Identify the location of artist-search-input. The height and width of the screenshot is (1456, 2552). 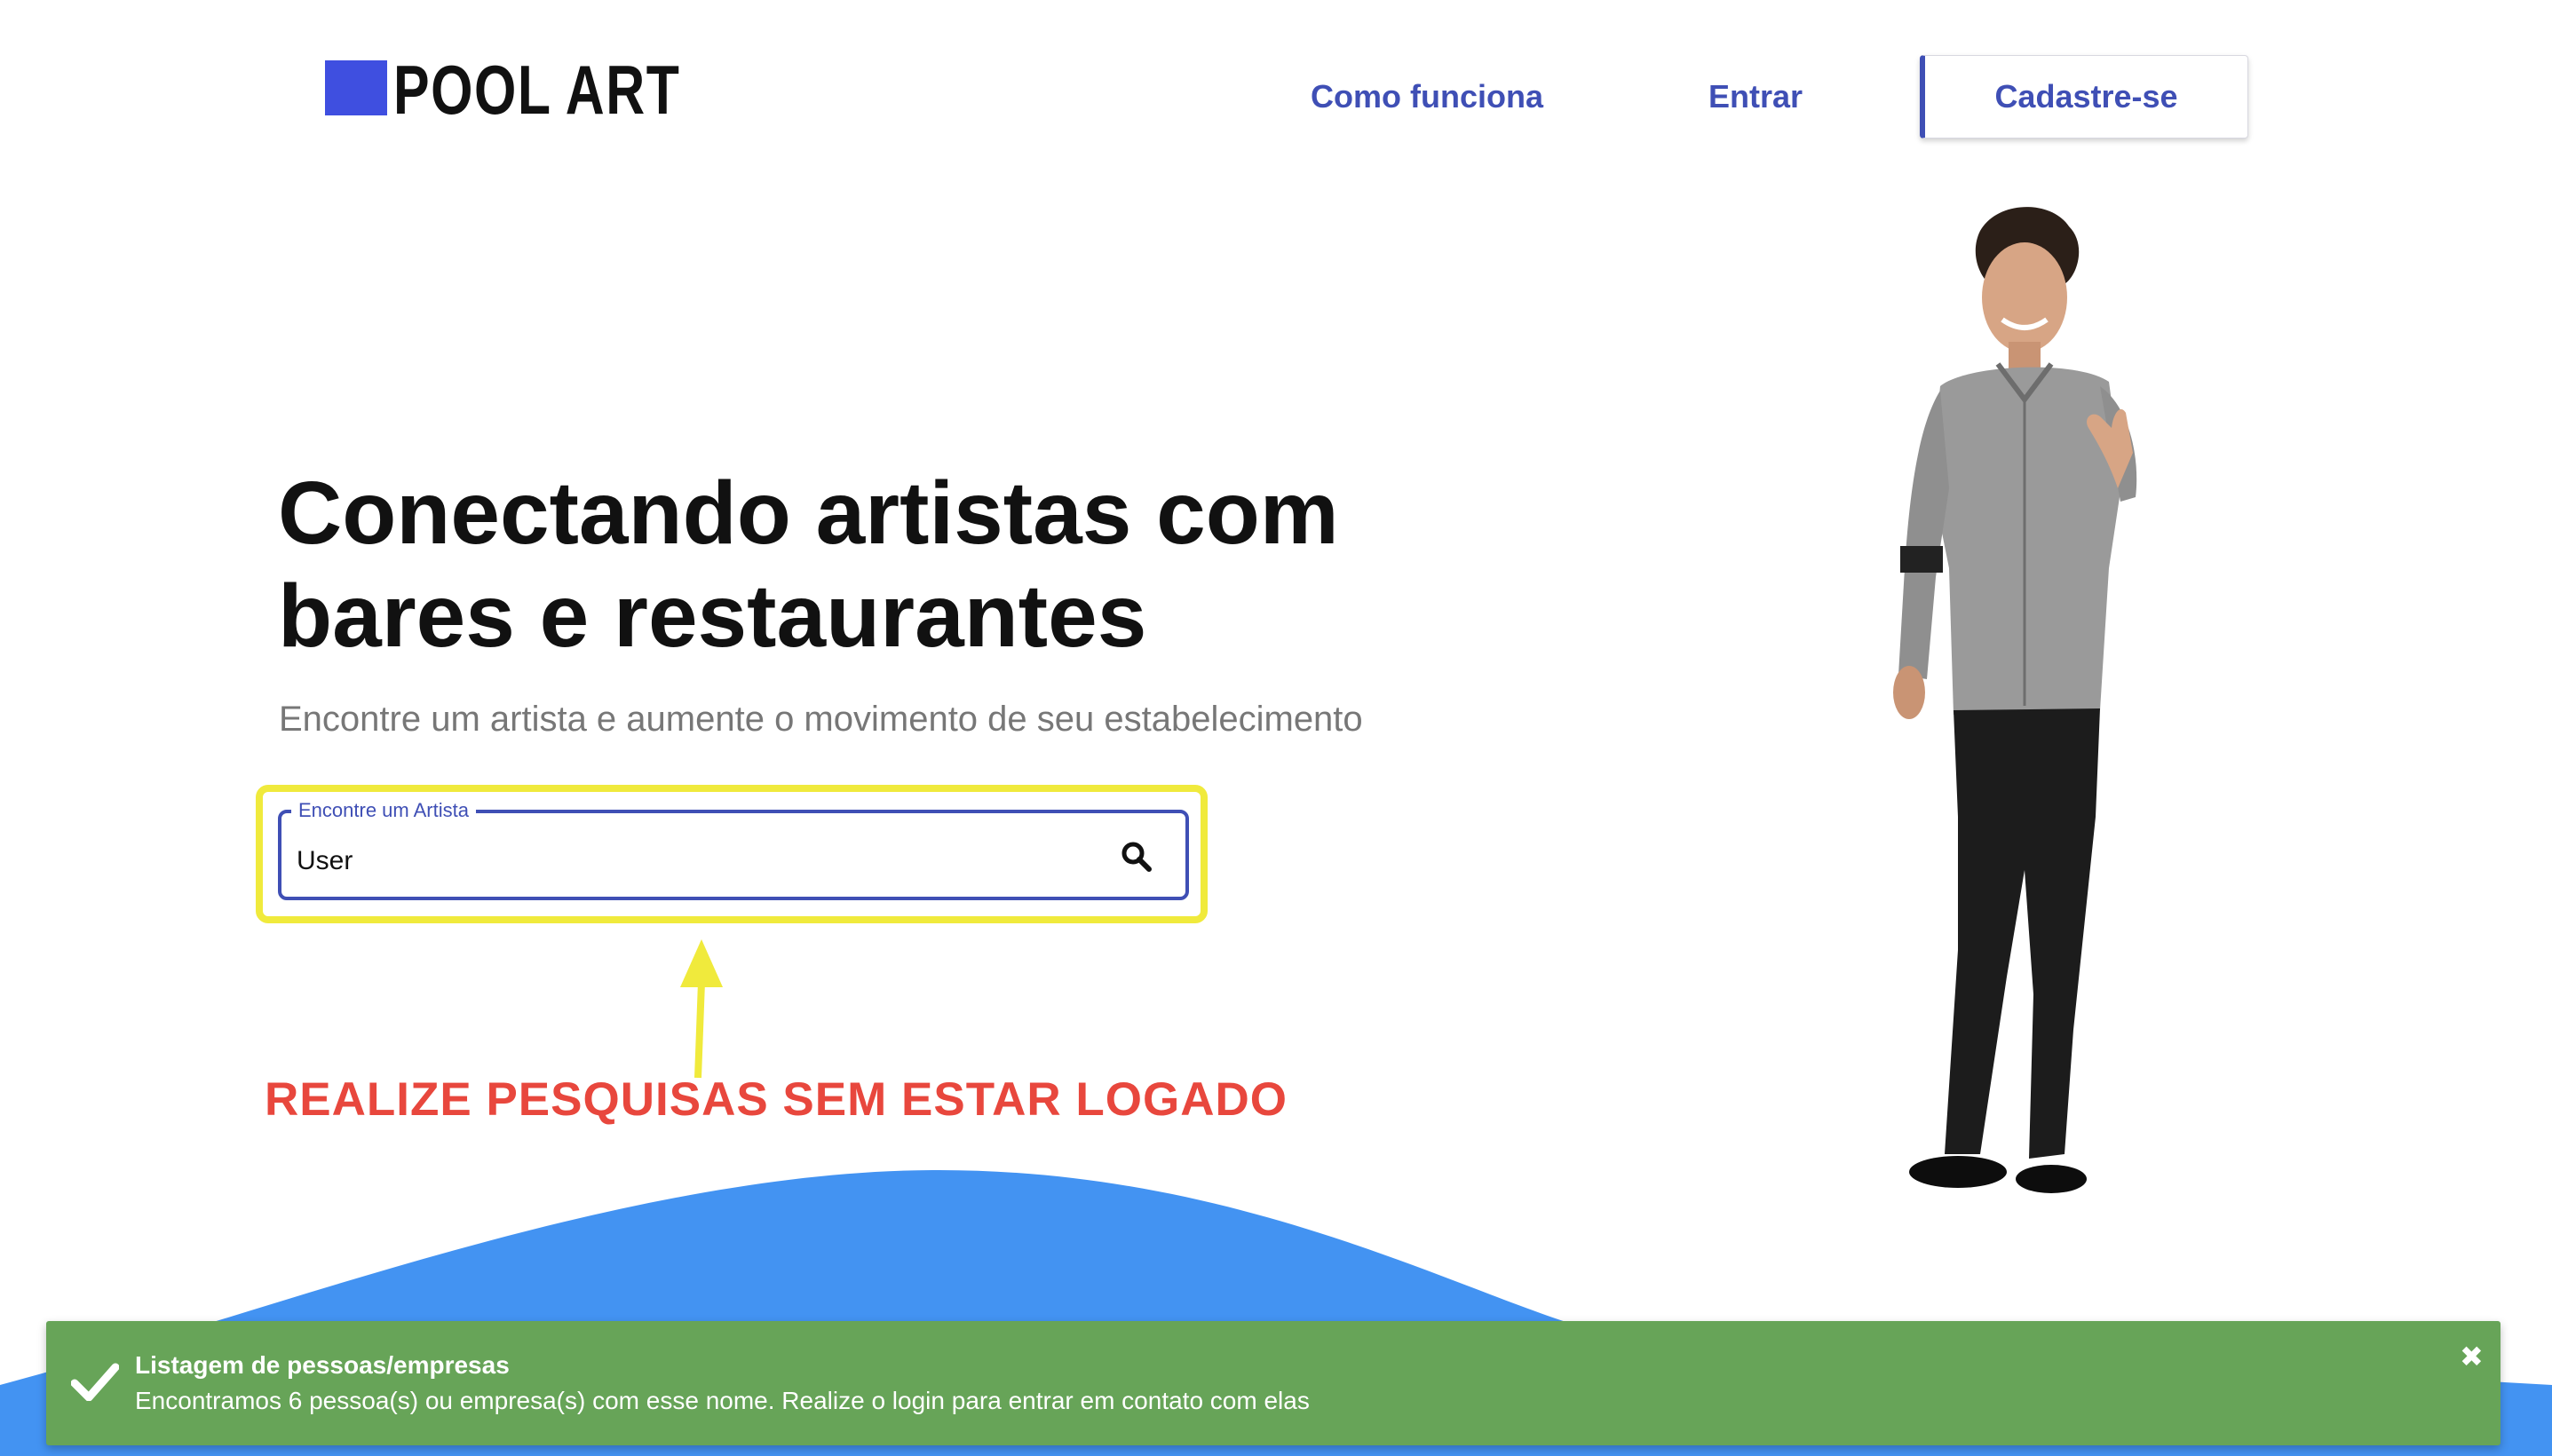
(687, 861).